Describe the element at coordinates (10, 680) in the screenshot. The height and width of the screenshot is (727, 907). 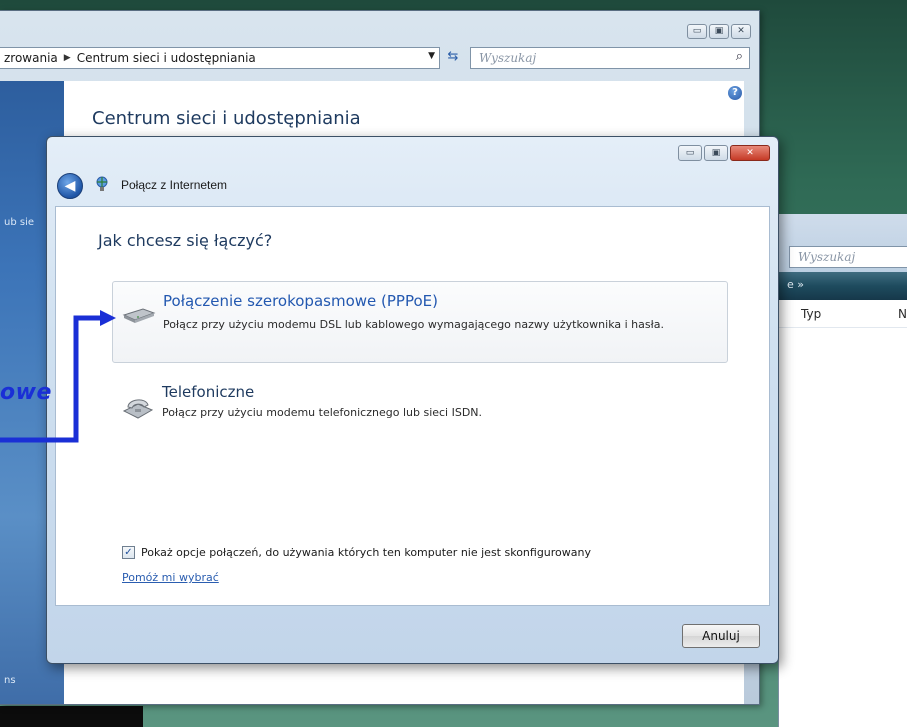
I see `nav-fragment-bottom: ns` at that location.